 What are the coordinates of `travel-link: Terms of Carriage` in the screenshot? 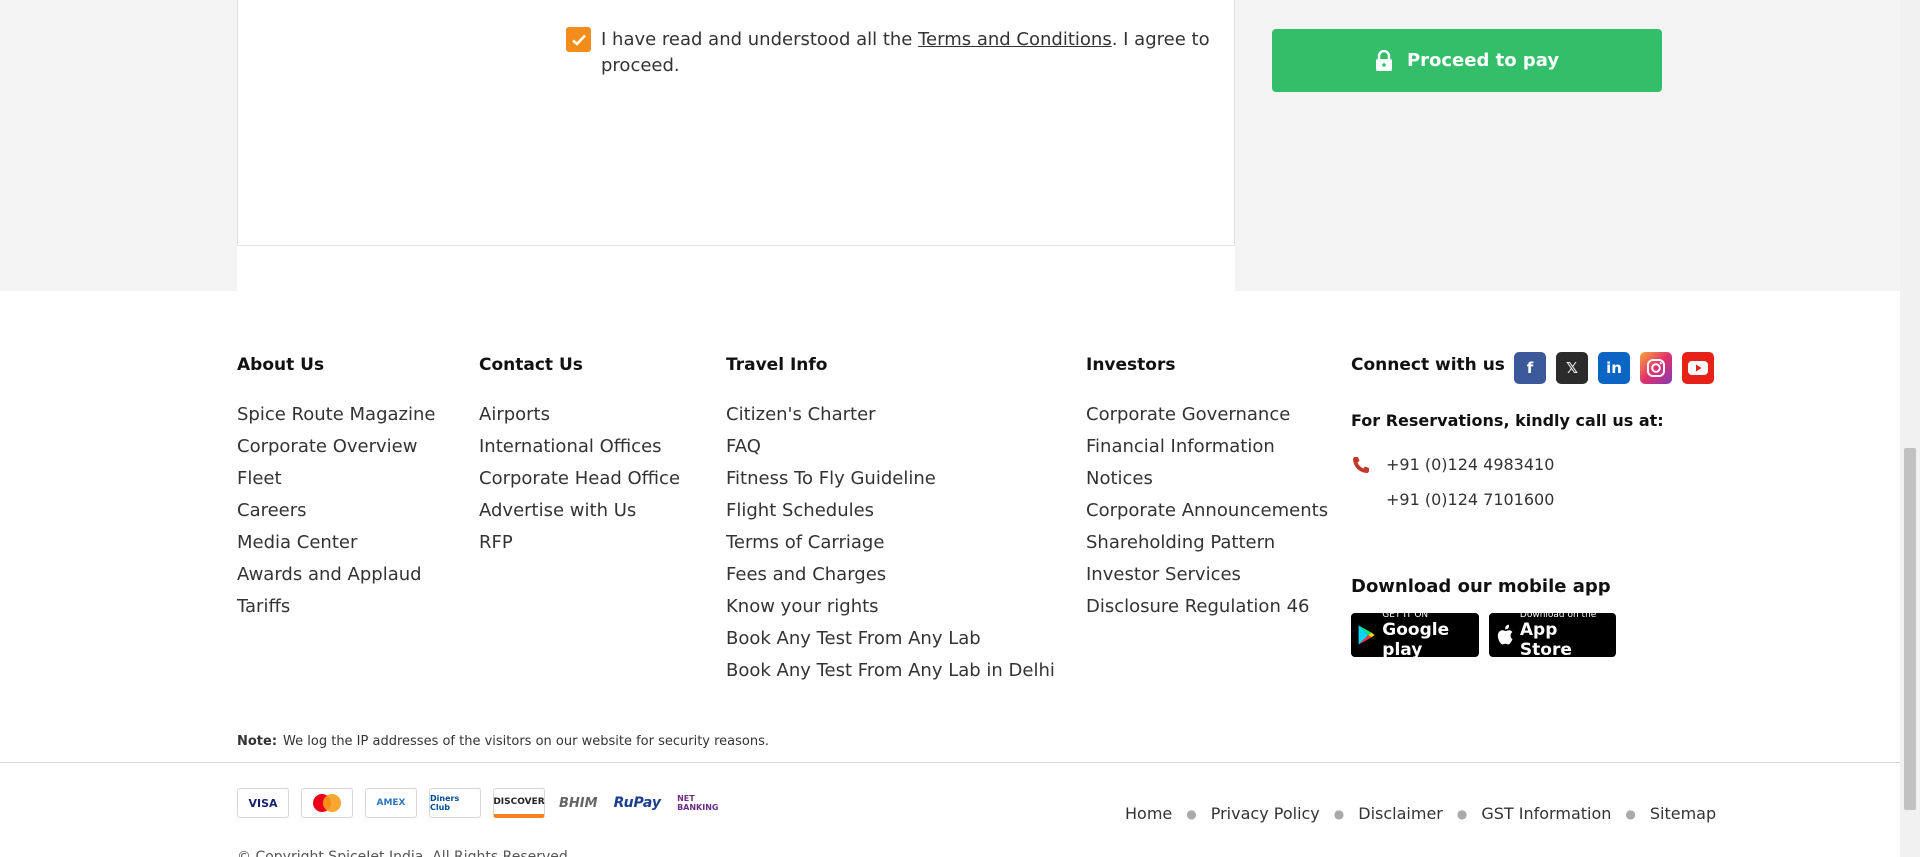 It's located at (890, 543).